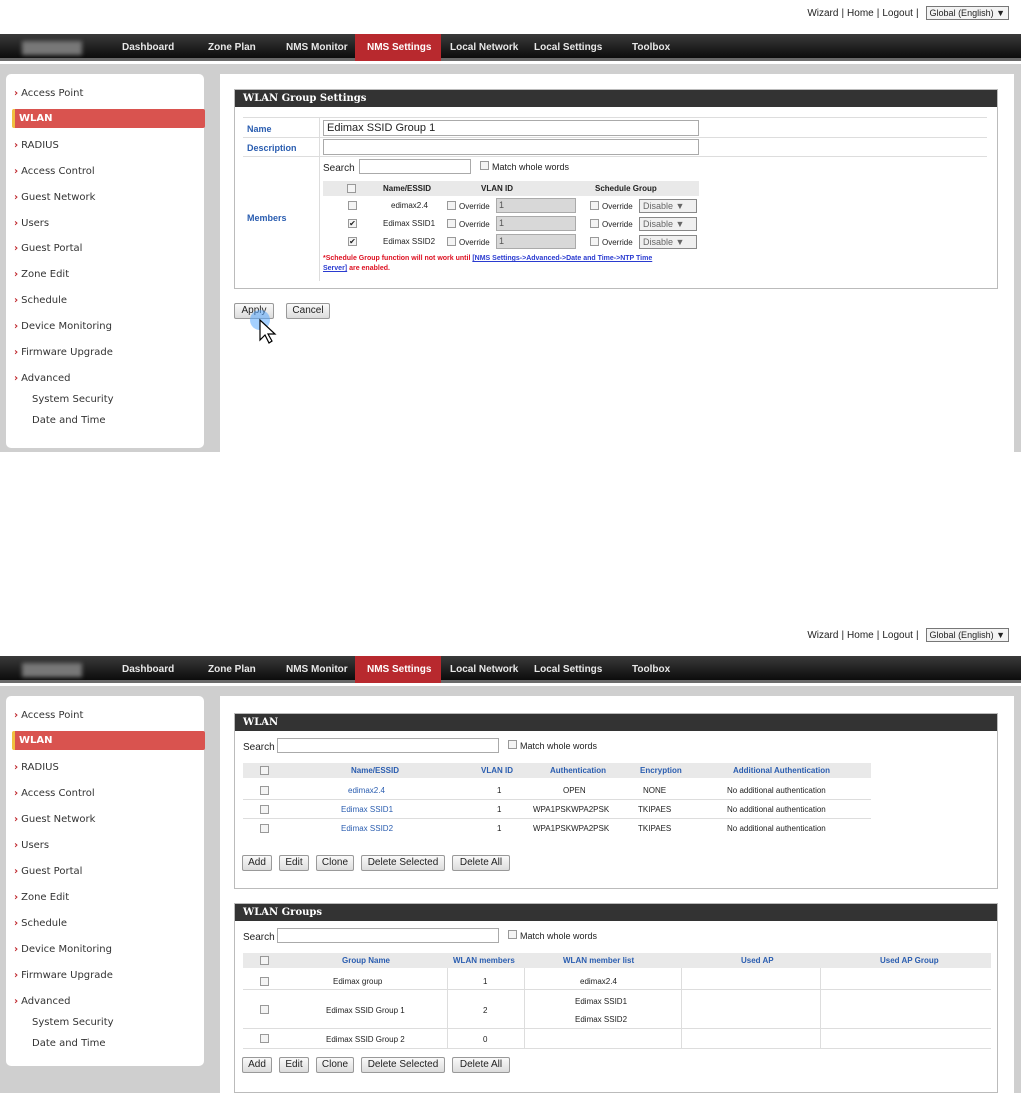 The height and width of the screenshot is (1093, 1021). What do you see at coordinates (259, 937) in the screenshot?
I see `search-label: Search` at bounding box center [259, 937].